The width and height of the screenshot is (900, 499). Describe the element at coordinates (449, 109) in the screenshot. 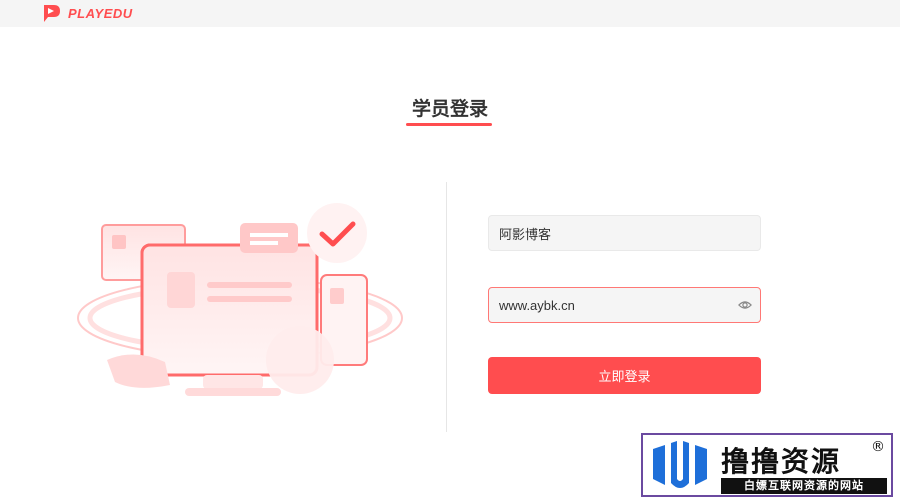

I see `page-title: 学员登录` at that location.